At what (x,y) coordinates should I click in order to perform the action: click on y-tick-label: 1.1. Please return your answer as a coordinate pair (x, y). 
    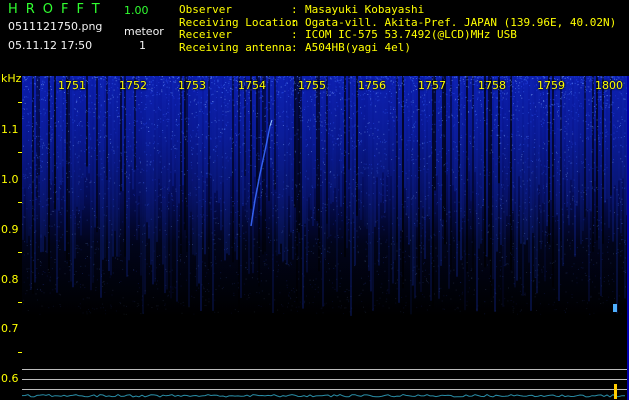
    Looking at the image, I should click on (10, 129).